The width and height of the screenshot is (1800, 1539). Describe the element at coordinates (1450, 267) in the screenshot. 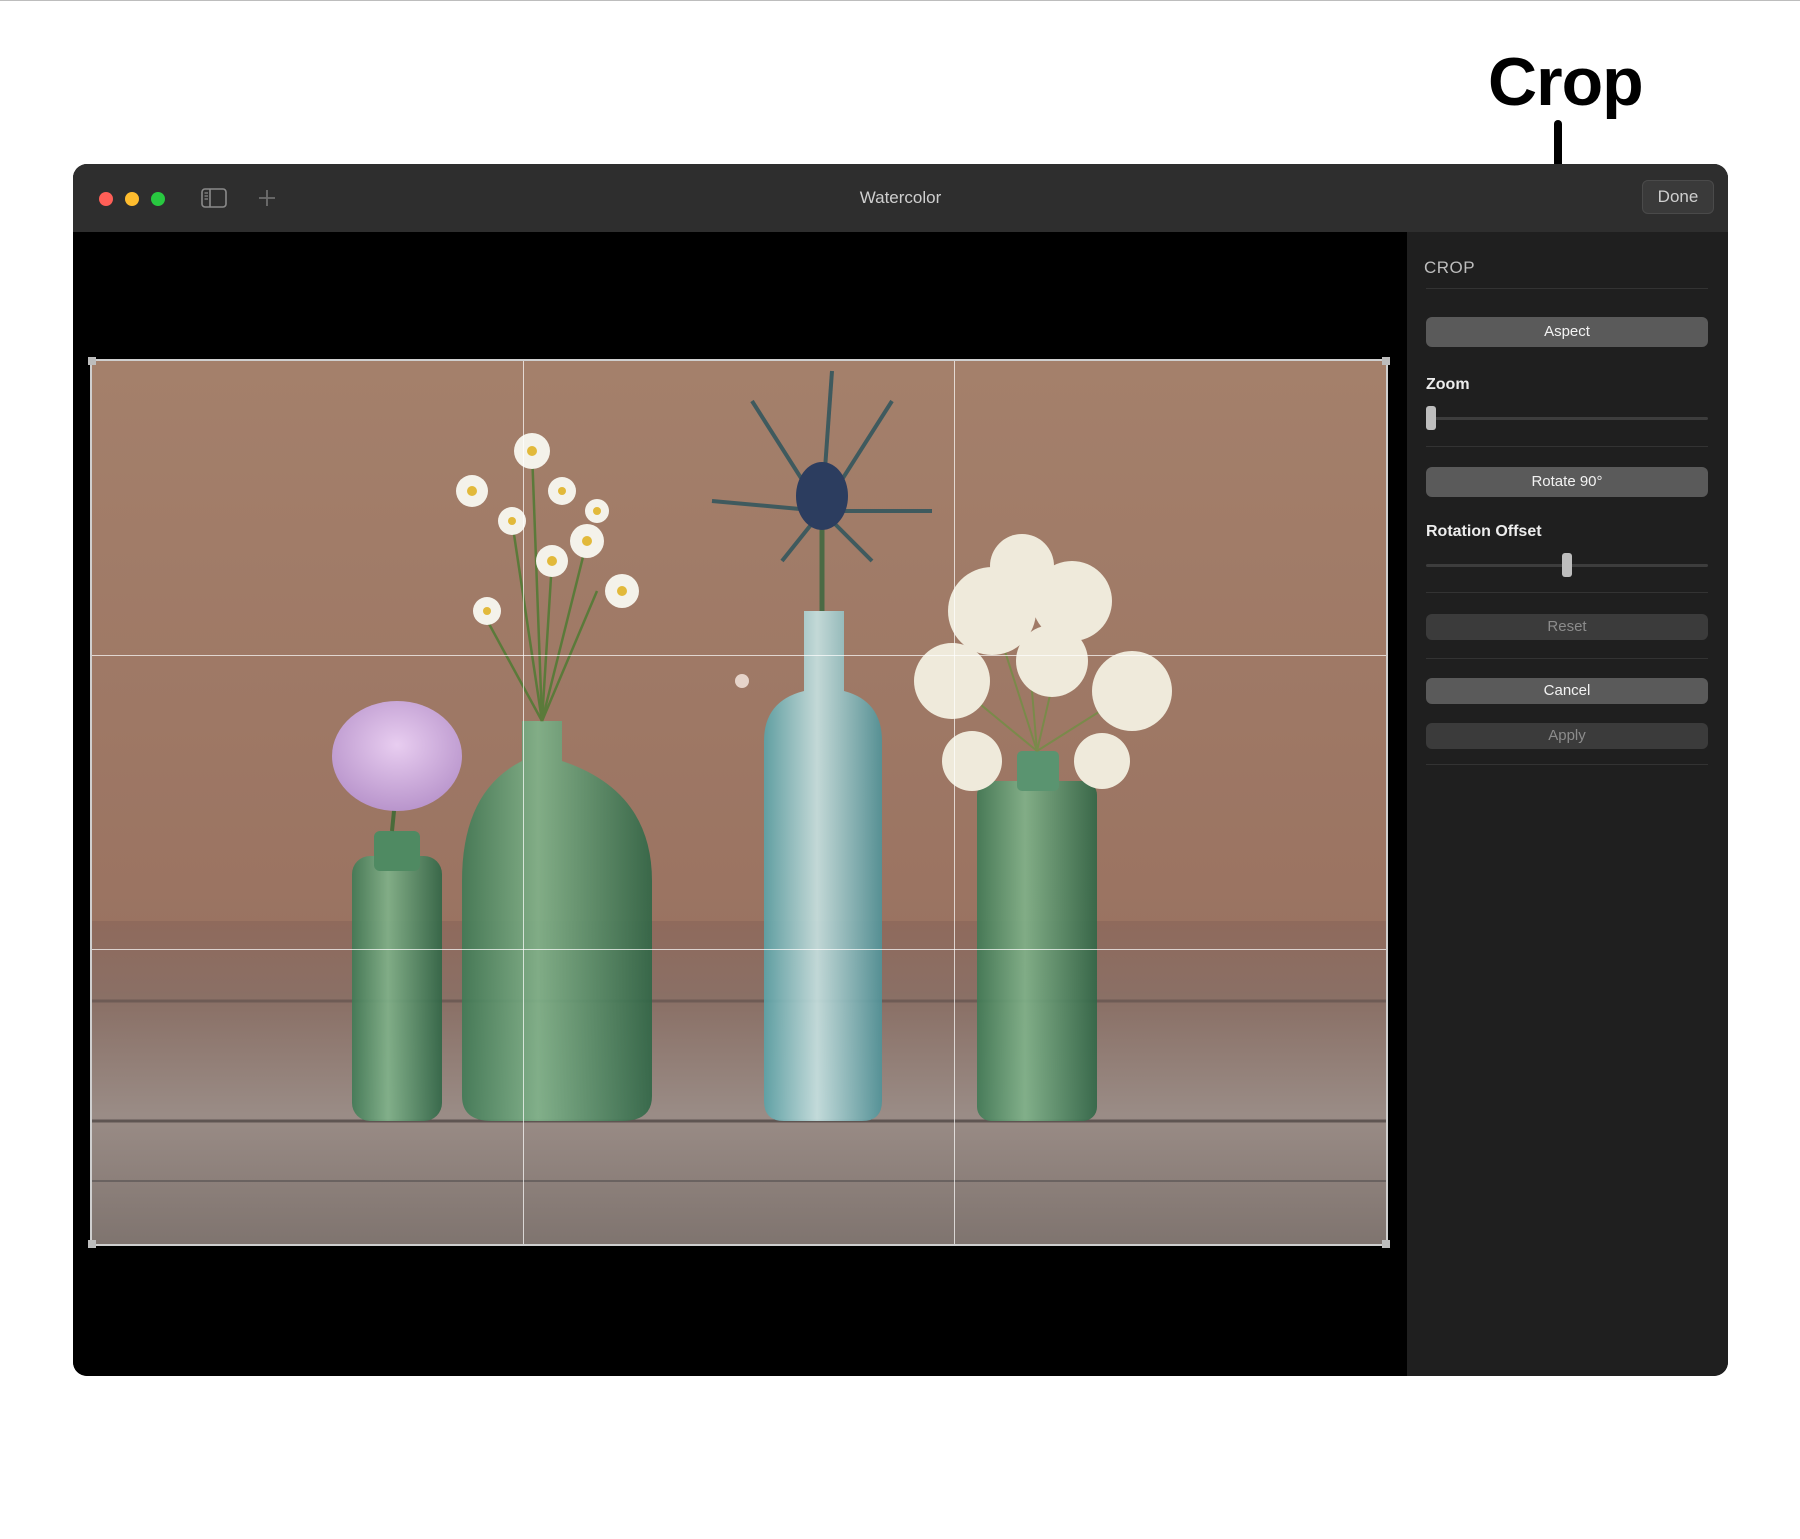

I see `panel-heading: CROP` at that location.